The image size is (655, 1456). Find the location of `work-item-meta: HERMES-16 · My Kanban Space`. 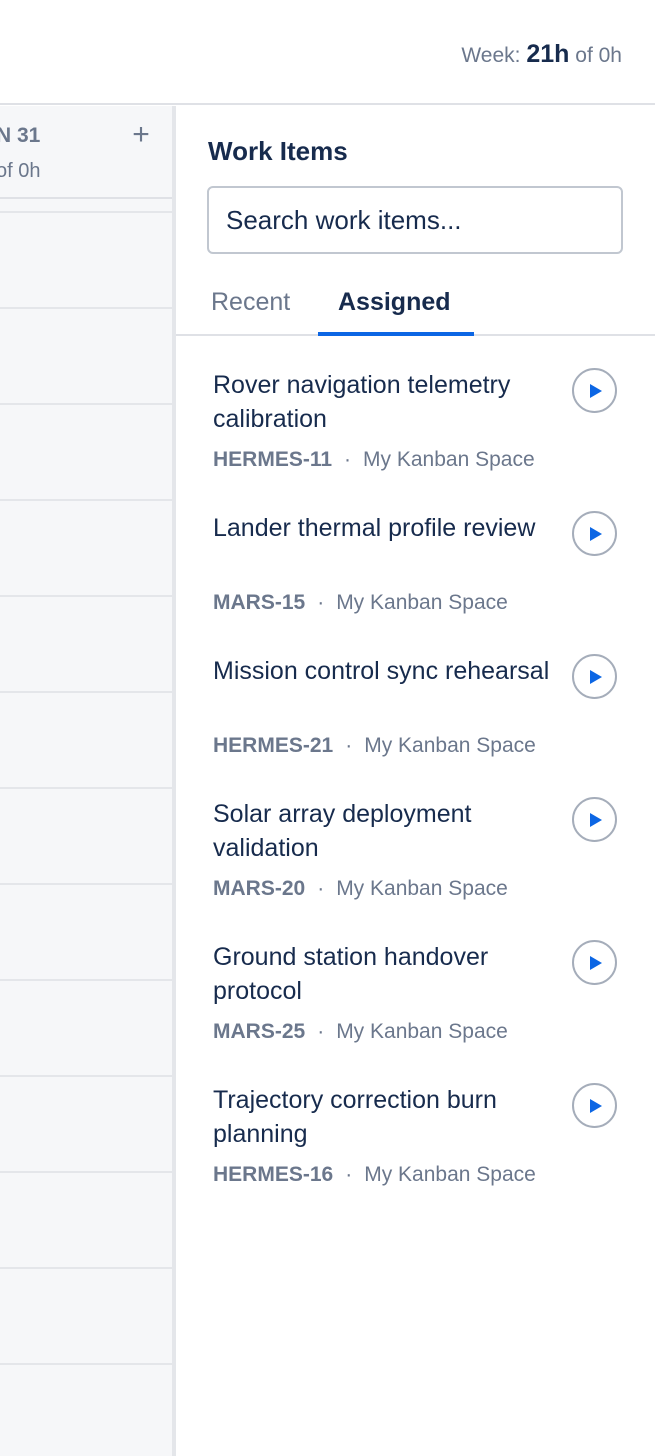

work-item-meta: HERMES-16 · My Kanban Space is located at coordinates (374, 1175).